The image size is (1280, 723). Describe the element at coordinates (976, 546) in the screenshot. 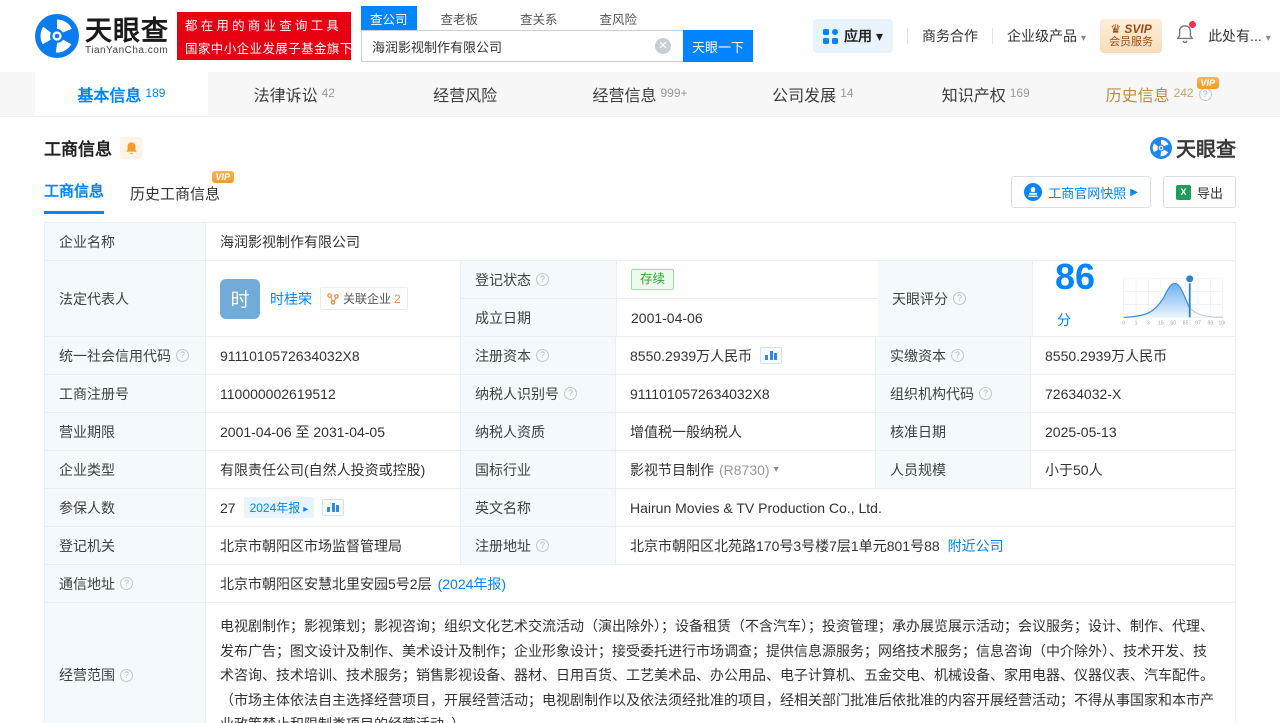

I see `nearby-companies-link: 附近公司` at that location.